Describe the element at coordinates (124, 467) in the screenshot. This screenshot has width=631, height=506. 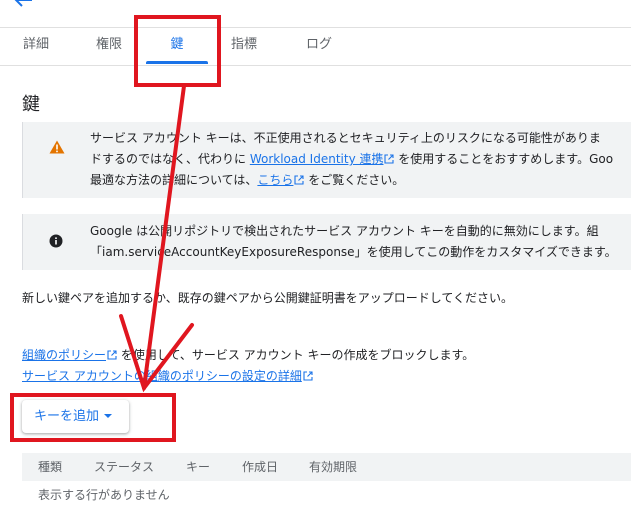
I see `column-header-status: ステータス` at that location.